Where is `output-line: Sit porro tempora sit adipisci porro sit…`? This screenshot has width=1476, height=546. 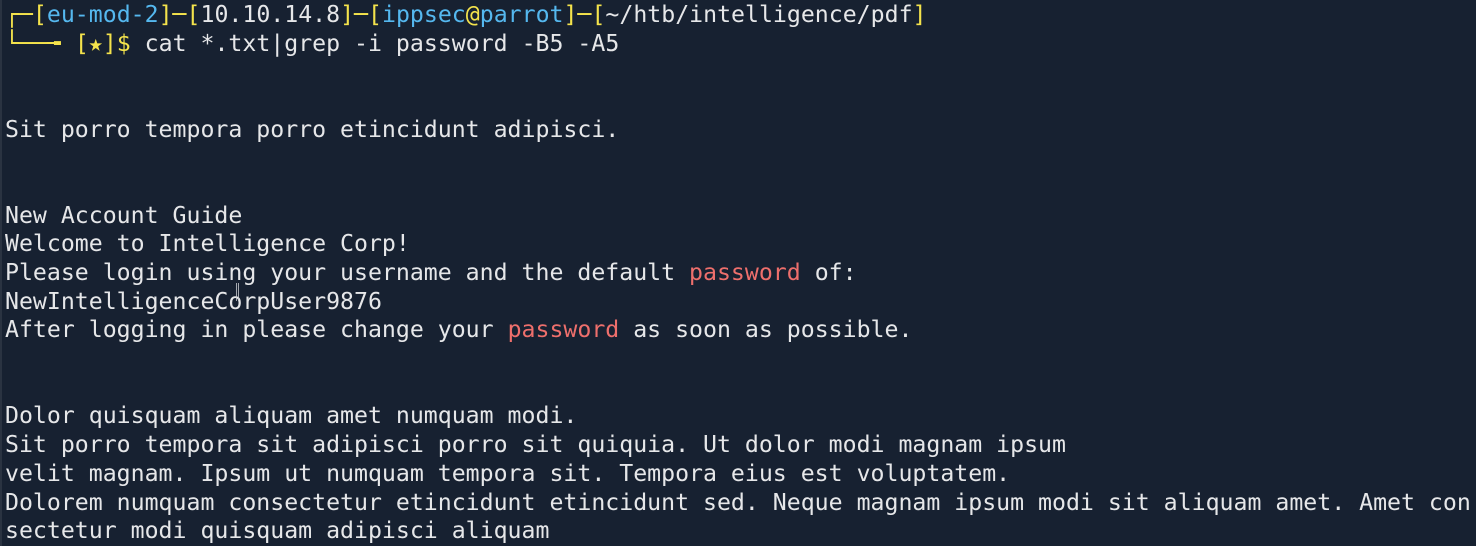
output-line: Sit porro tempora sit adipisci porro sit… is located at coordinates (535, 444).